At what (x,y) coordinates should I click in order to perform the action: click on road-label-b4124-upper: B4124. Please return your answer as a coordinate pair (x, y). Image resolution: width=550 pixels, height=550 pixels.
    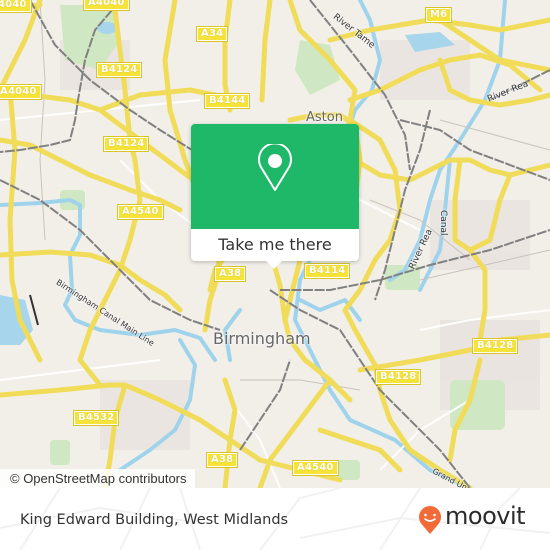
    Looking at the image, I should click on (119, 70).